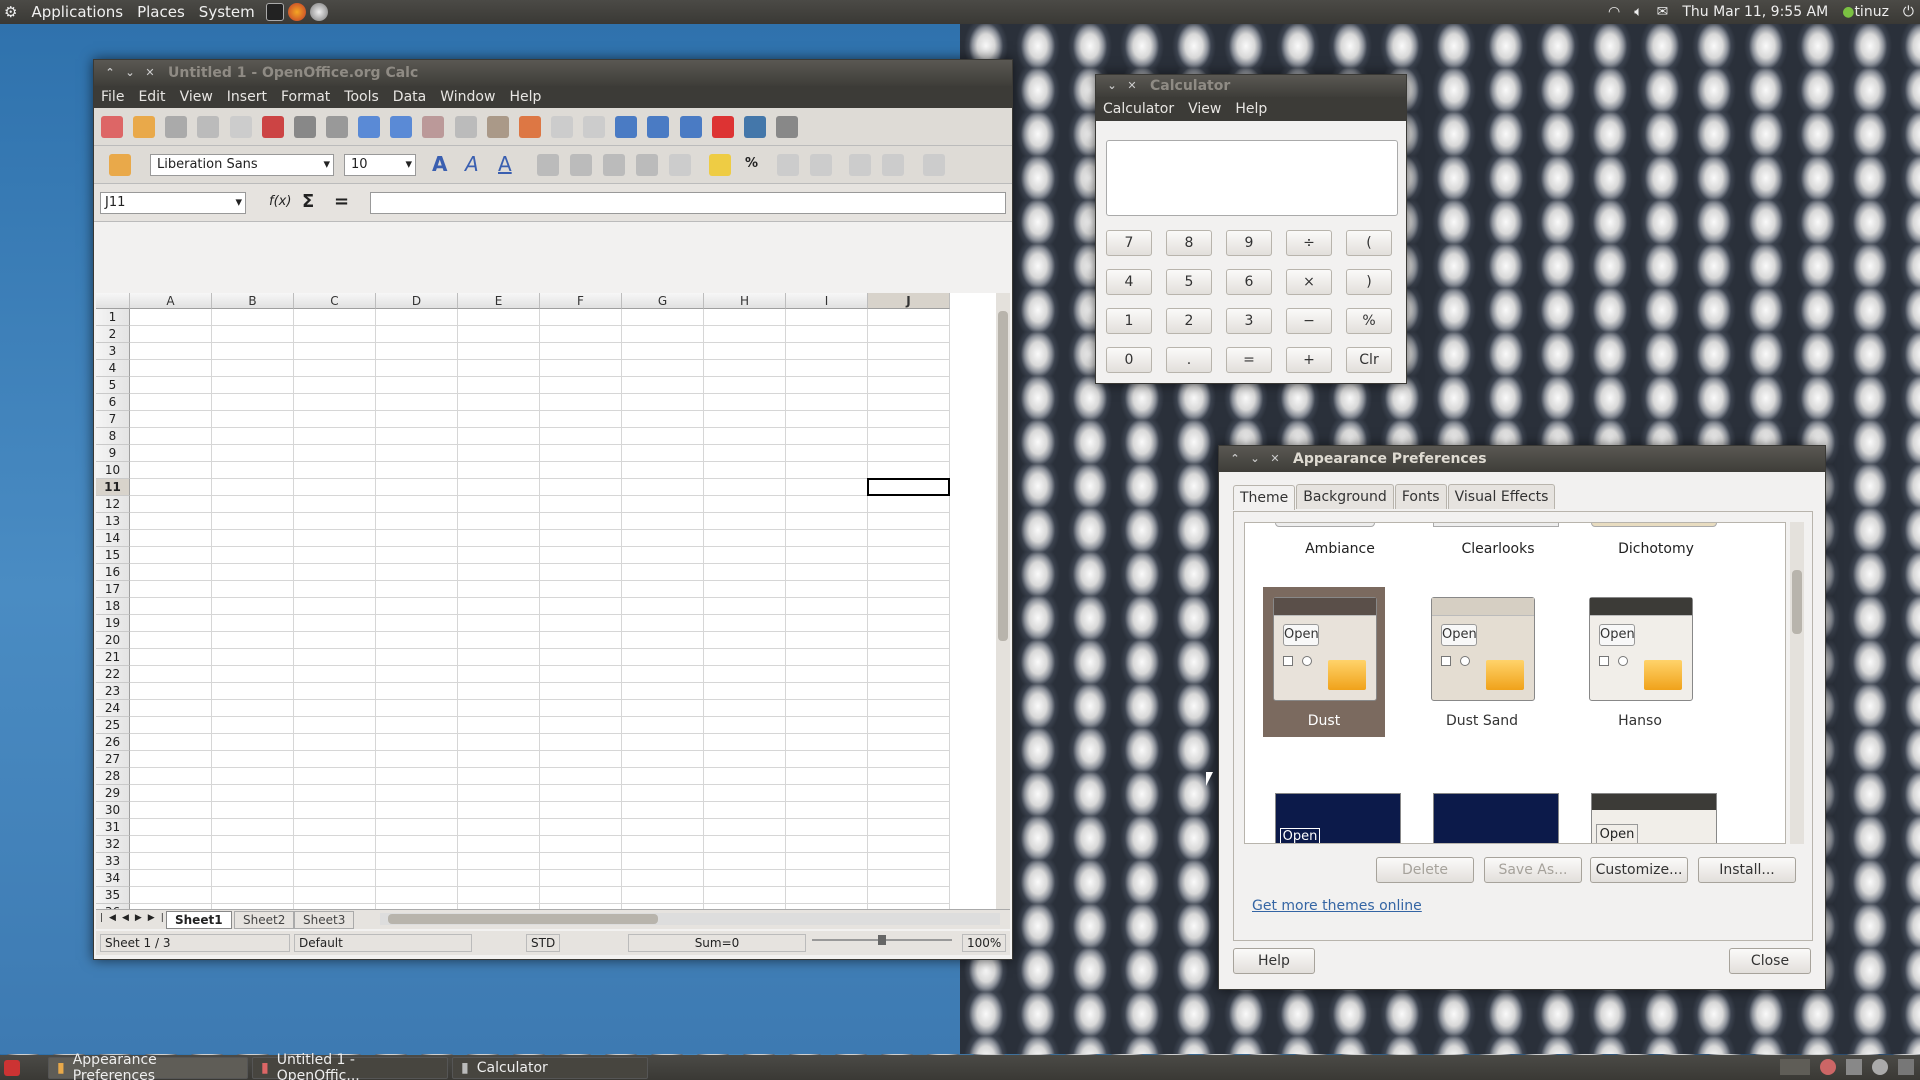  What do you see at coordinates (647, 165) in the screenshot?
I see `justify-icon` at bounding box center [647, 165].